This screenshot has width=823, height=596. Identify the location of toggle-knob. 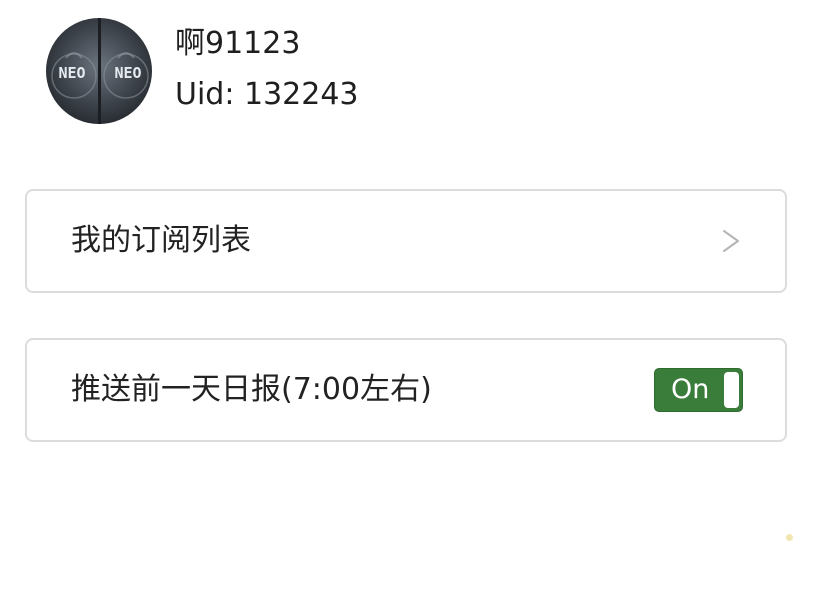
(731, 390).